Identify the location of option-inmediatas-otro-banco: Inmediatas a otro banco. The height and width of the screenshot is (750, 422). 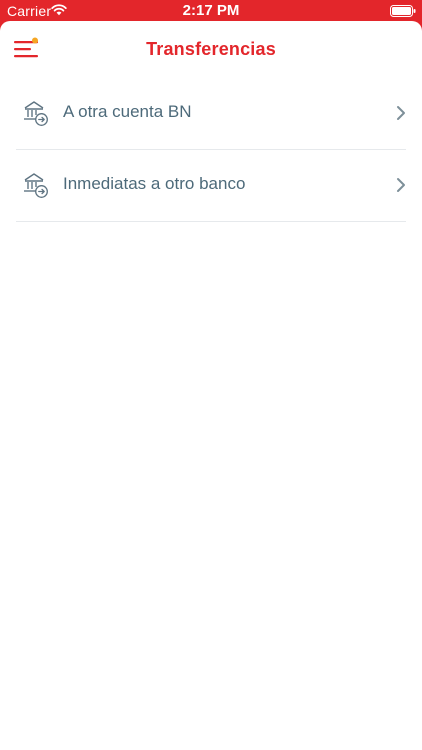
(211, 186).